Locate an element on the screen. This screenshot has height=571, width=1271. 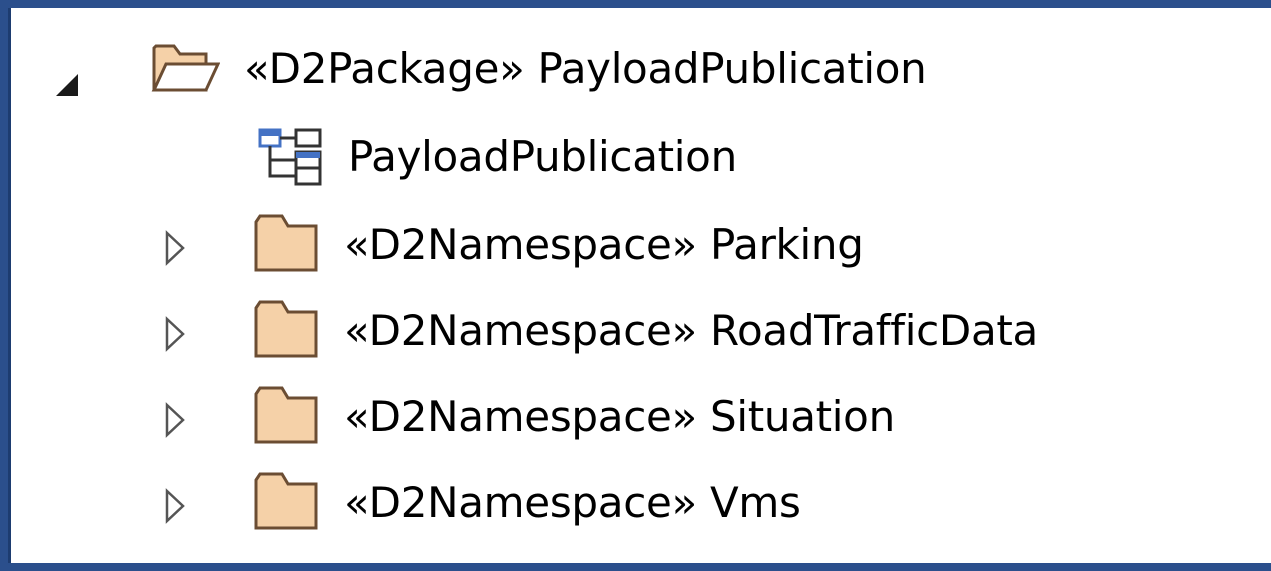
tree-node-label: «D2Namespace» Parking is located at coordinates (604, 244).